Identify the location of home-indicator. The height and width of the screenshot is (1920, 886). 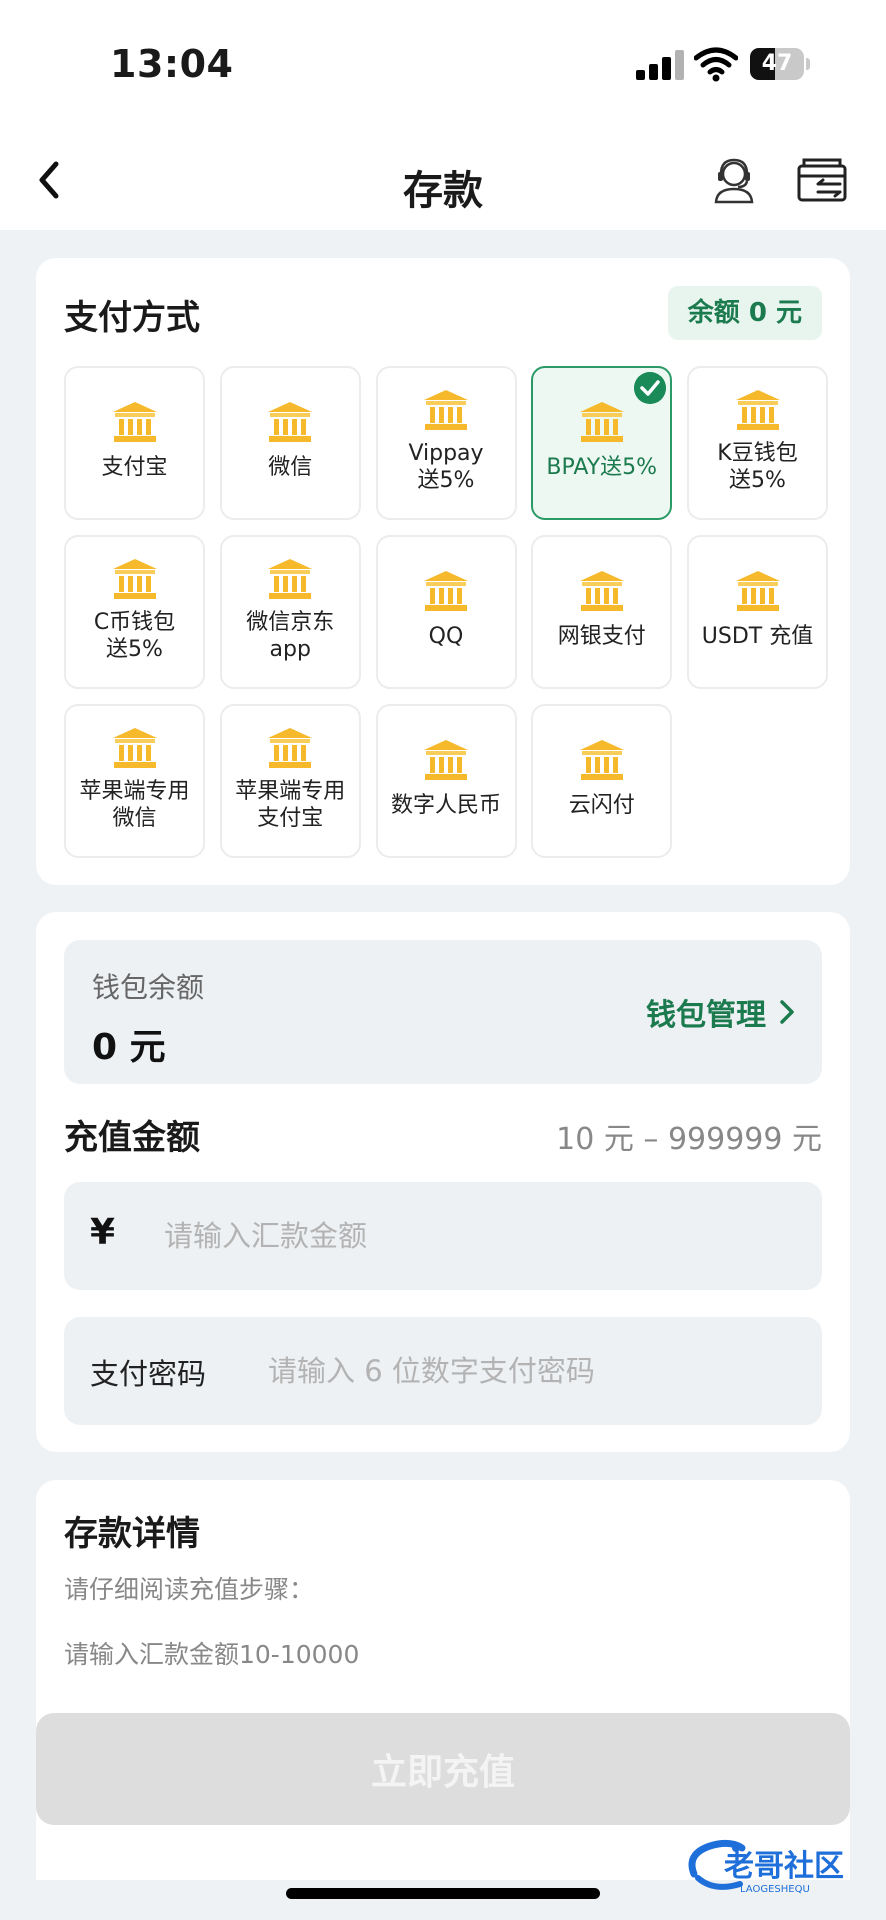
(443, 1893).